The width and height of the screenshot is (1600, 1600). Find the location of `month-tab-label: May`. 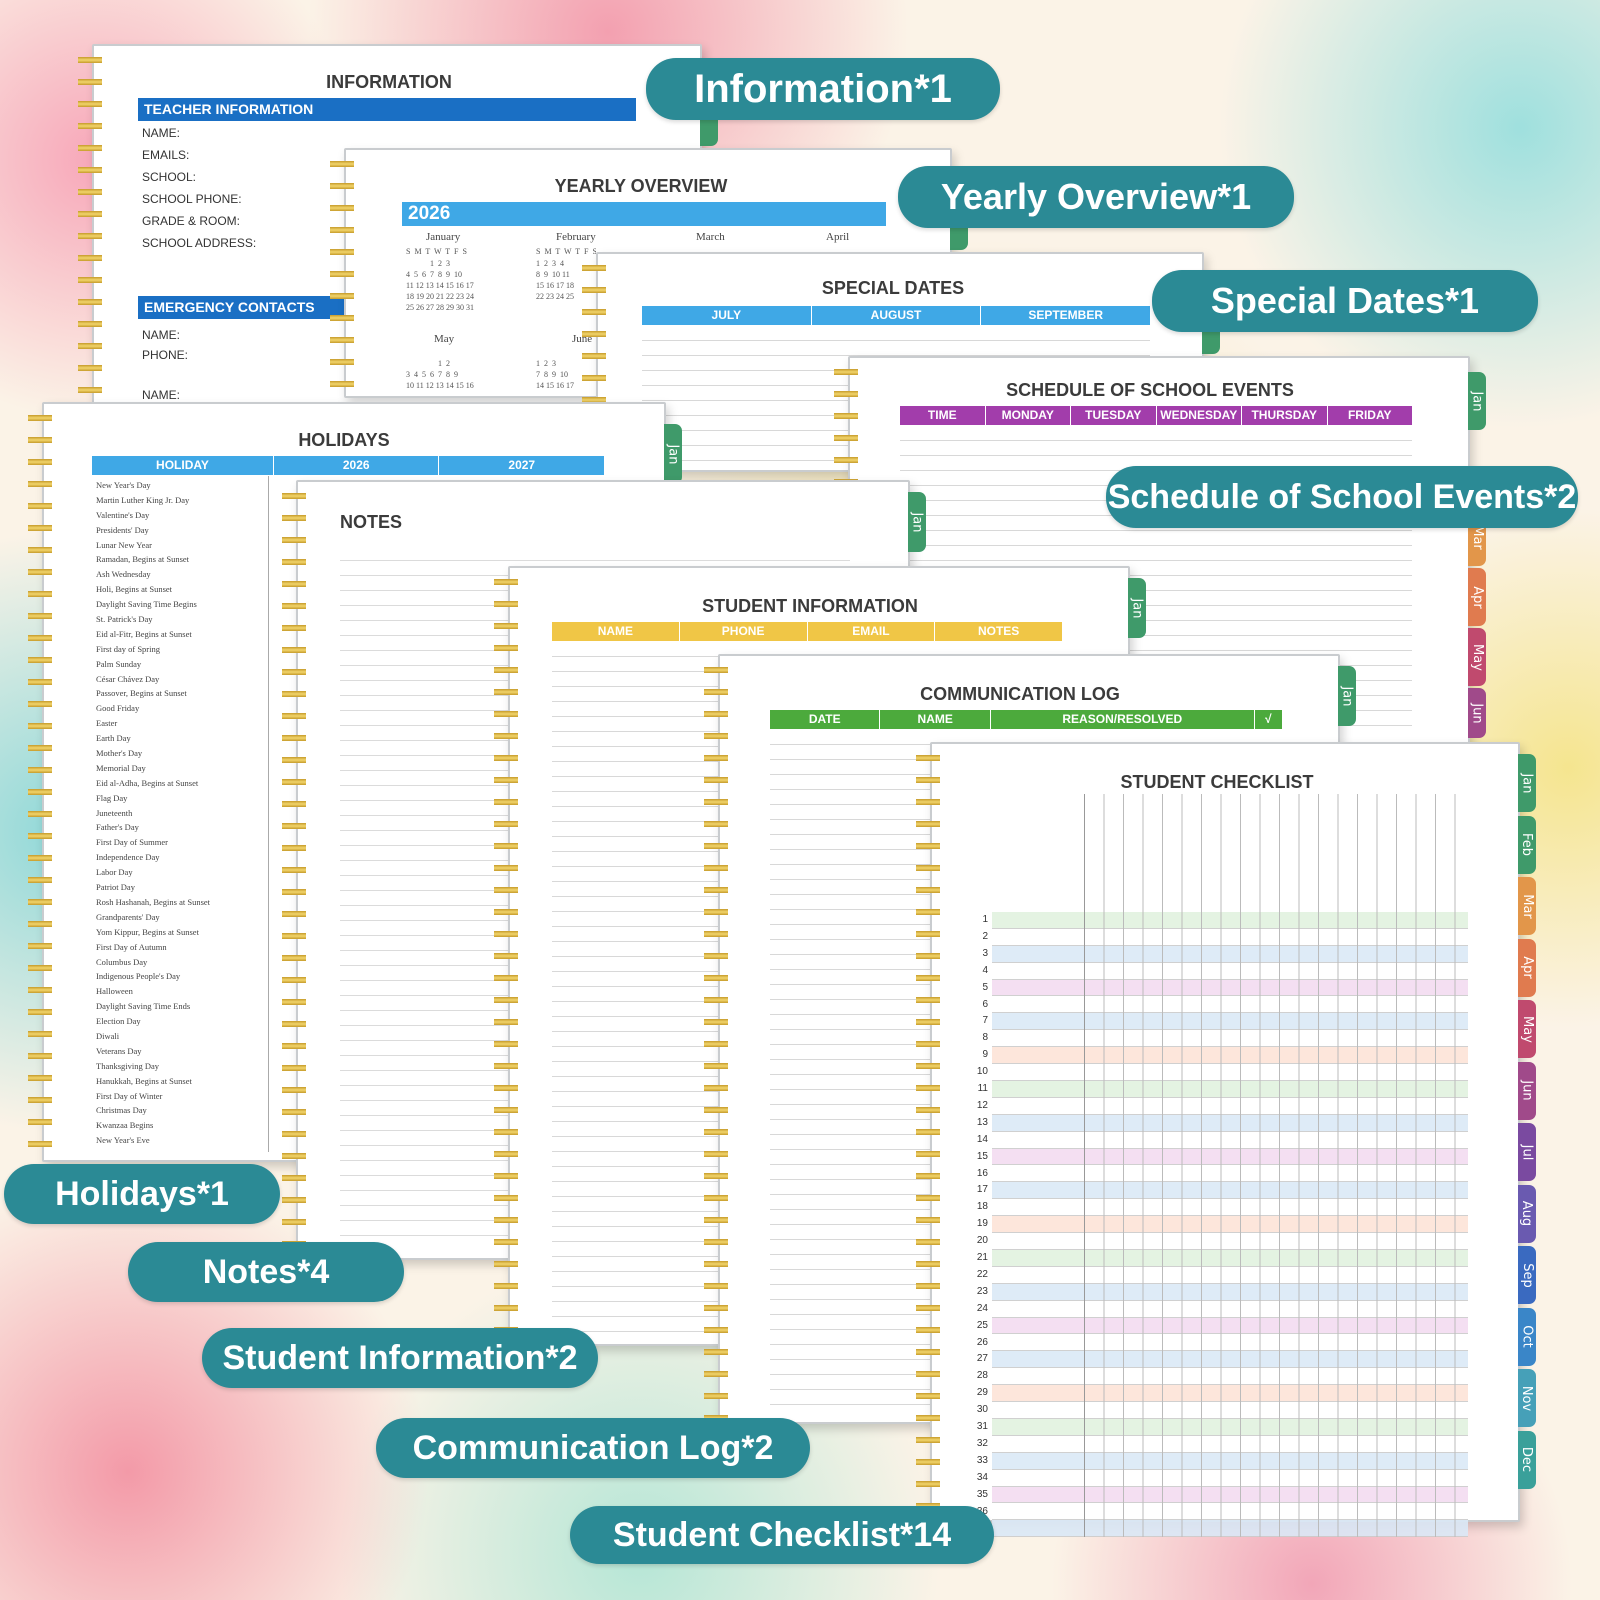

month-tab-label: May is located at coordinates (1477, 657).